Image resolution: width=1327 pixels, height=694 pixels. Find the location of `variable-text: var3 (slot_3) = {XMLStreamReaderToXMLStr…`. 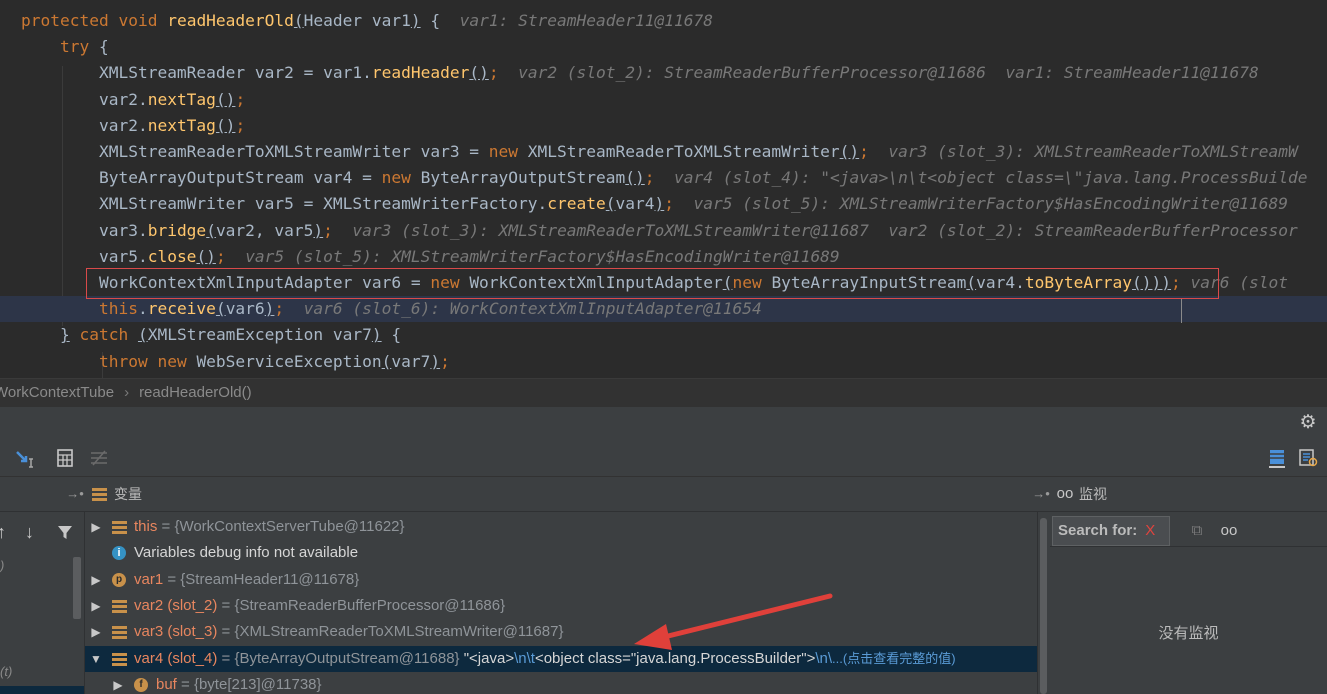

variable-text: var3 (slot_3) = {XMLStreamReaderToXMLStr… is located at coordinates (348, 632).